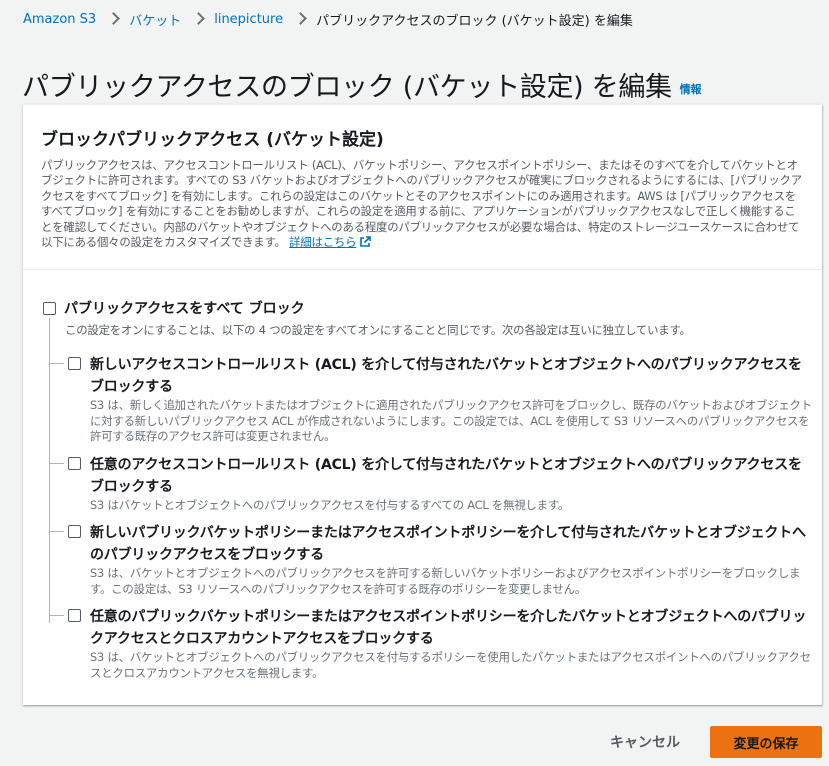 The height and width of the screenshot is (766, 829). Describe the element at coordinates (347, 88) in the screenshot. I see `page-title-text: パブリックアクセスのブロック (バケット設定) を編集` at that location.